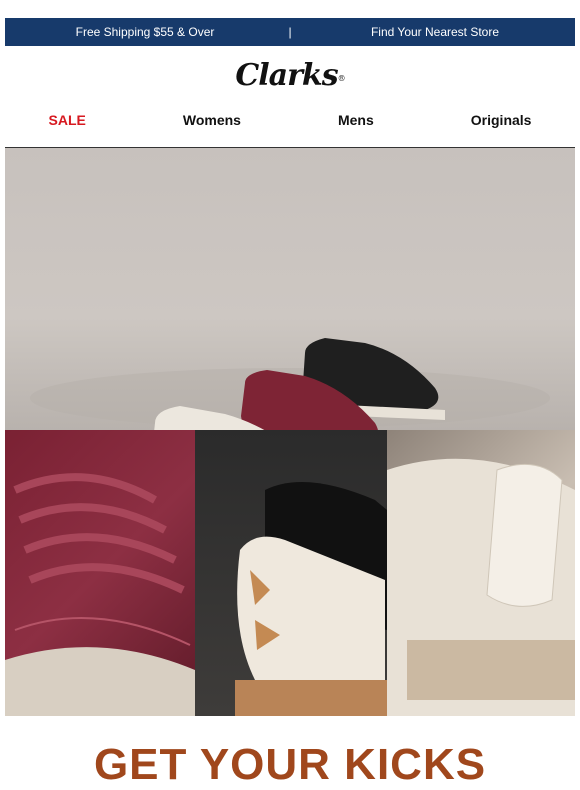 The width and height of the screenshot is (580, 790). Describe the element at coordinates (212, 120) in the screenshot. I see `nav-womens: Womens` at that location.